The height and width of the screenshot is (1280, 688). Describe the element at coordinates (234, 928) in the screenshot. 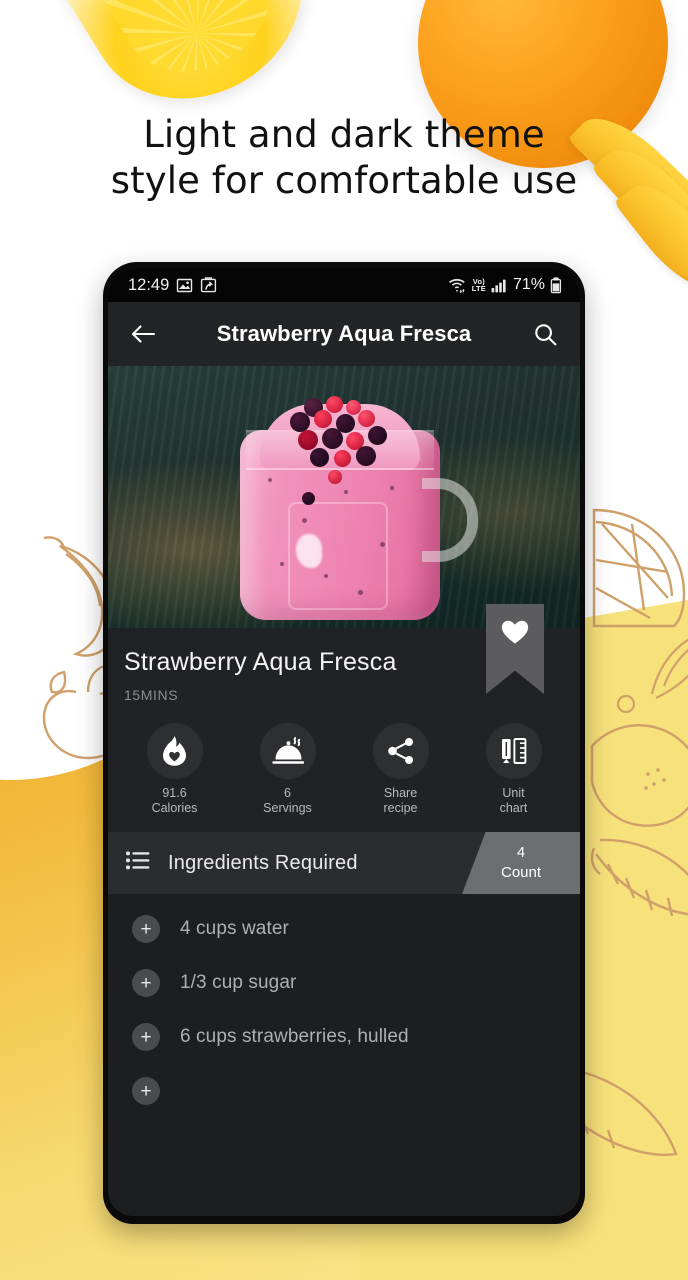

I see `ingredient-text: 4 cups water` at that location.